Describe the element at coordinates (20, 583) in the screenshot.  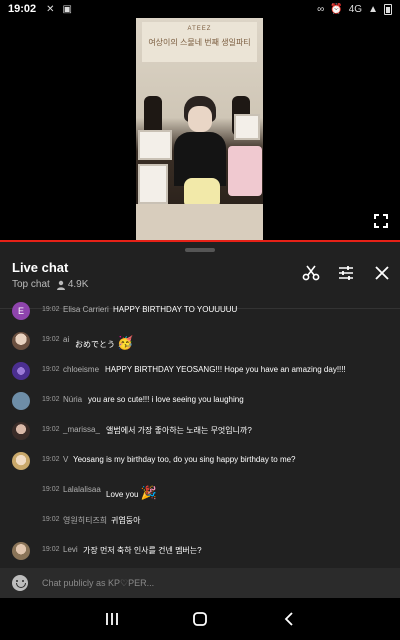
I see `emoji-icon` at that location.